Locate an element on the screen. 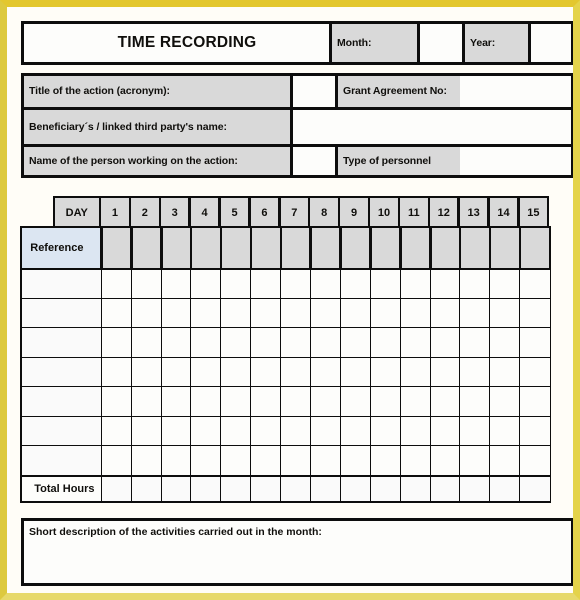  month-input is located at coordinates (439, 43).